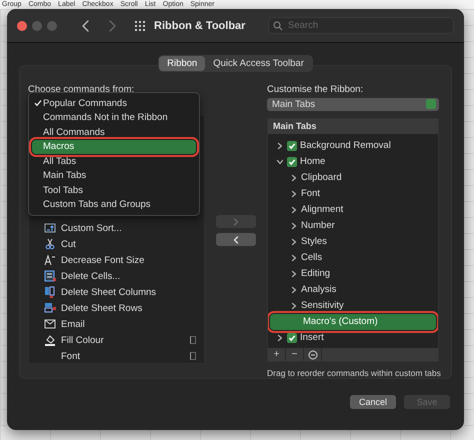 The width and height of the screenshot is (474, 440). I want to click on tree-item: Number, so click(353, 226).